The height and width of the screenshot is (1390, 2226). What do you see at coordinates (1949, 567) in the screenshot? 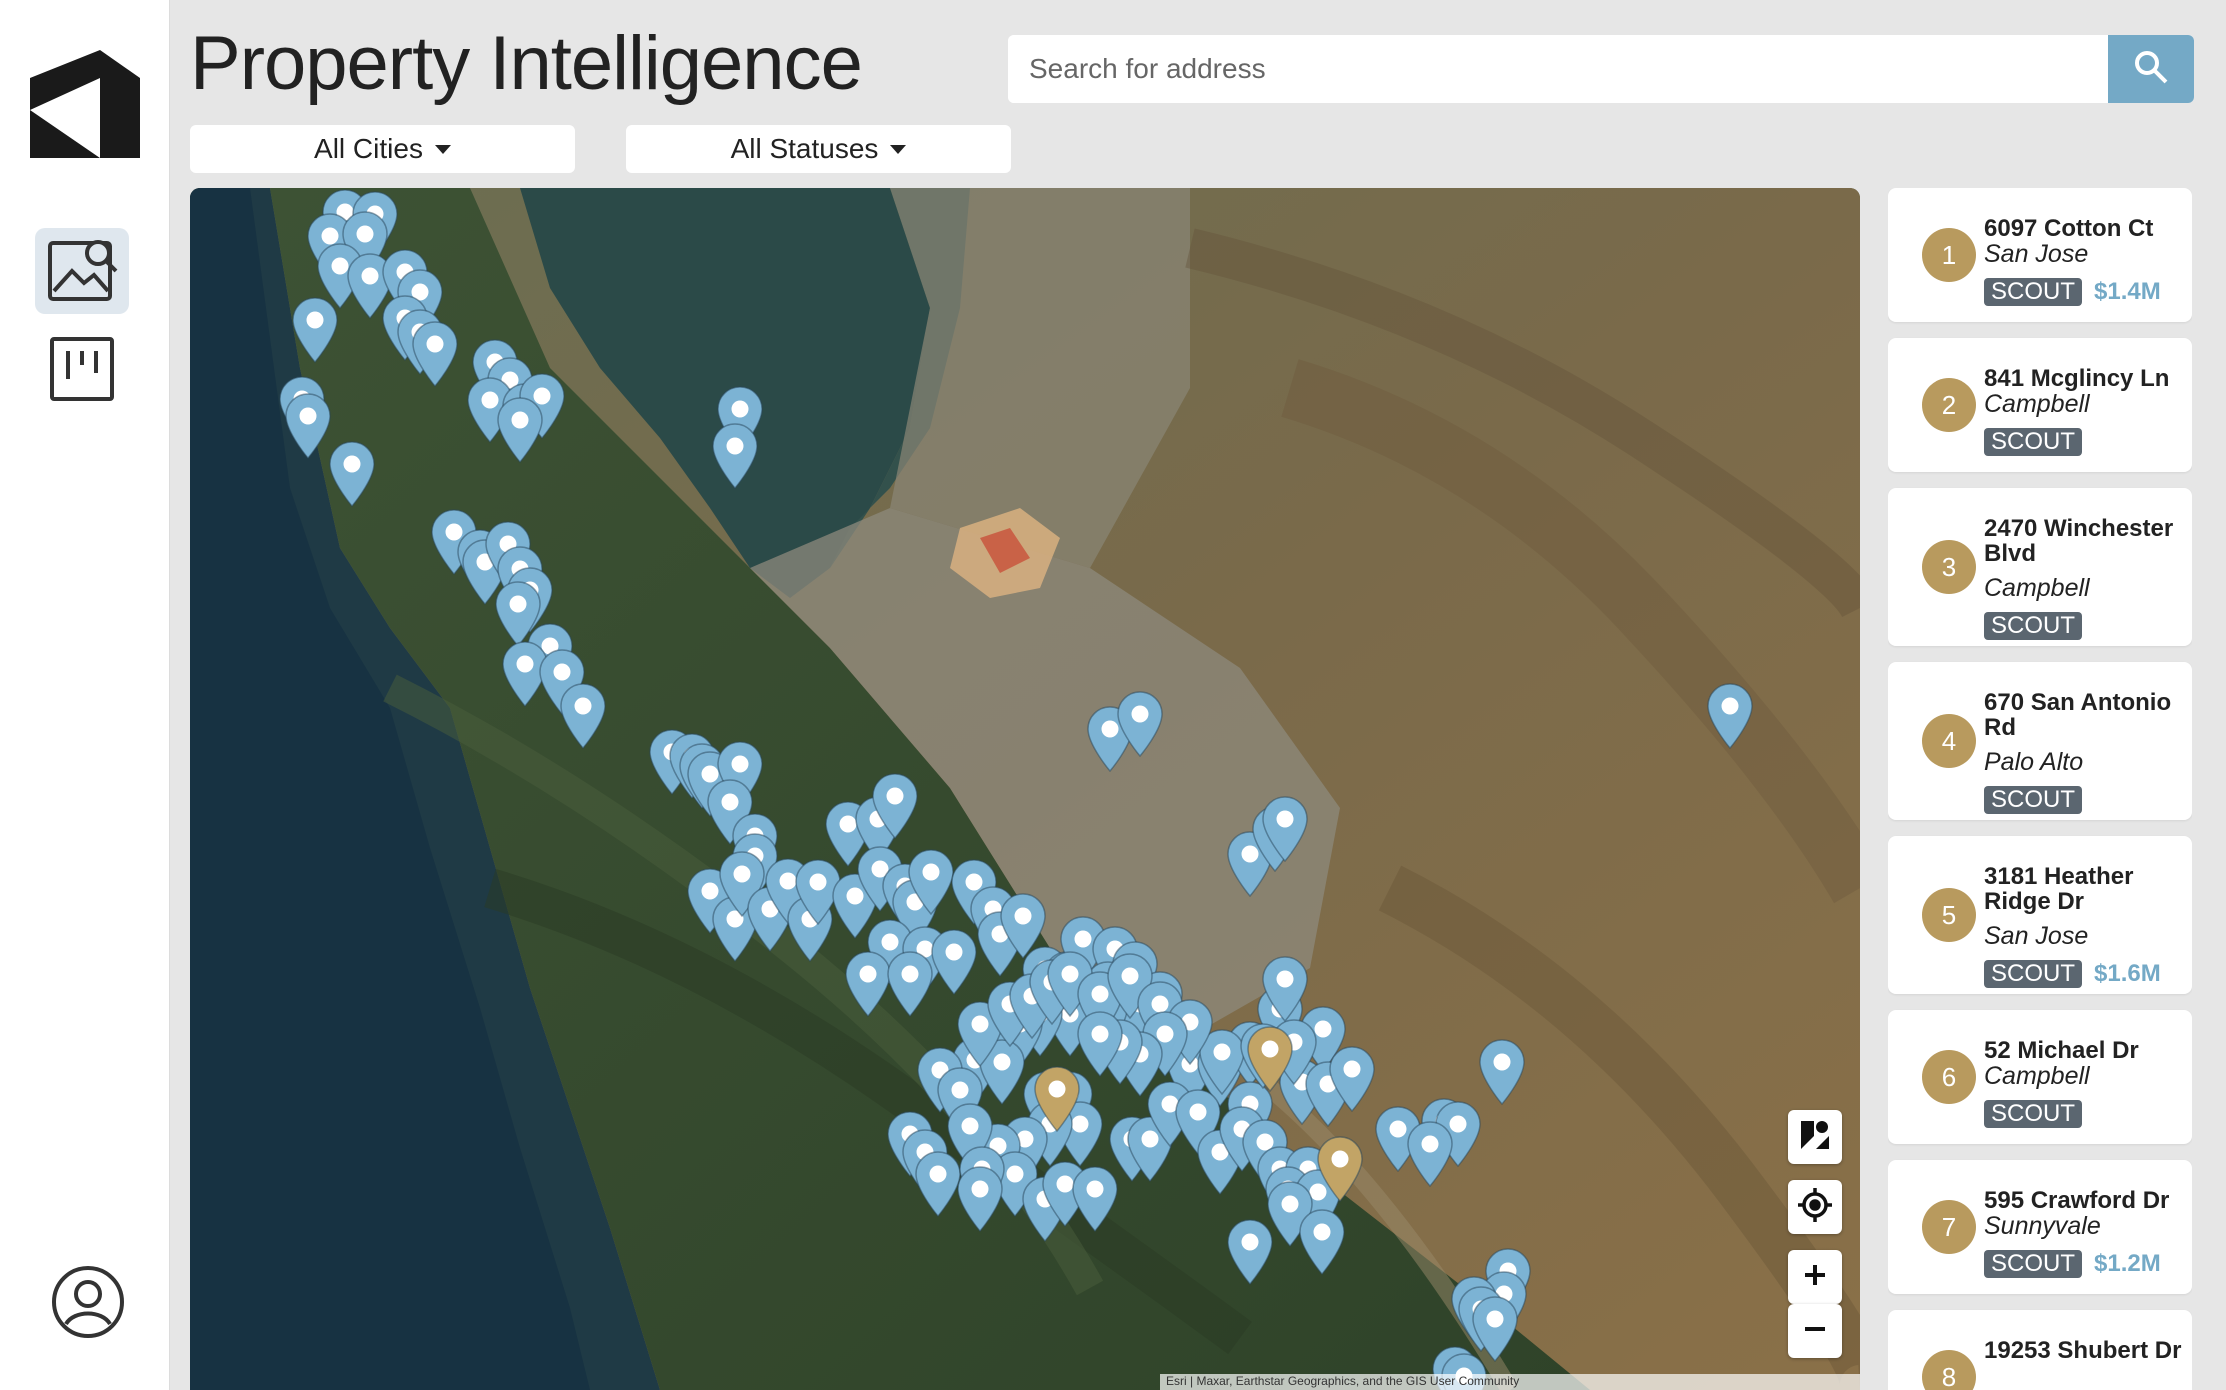
I see `rank-number-badge: 3` at bounding box center [1949, 567].